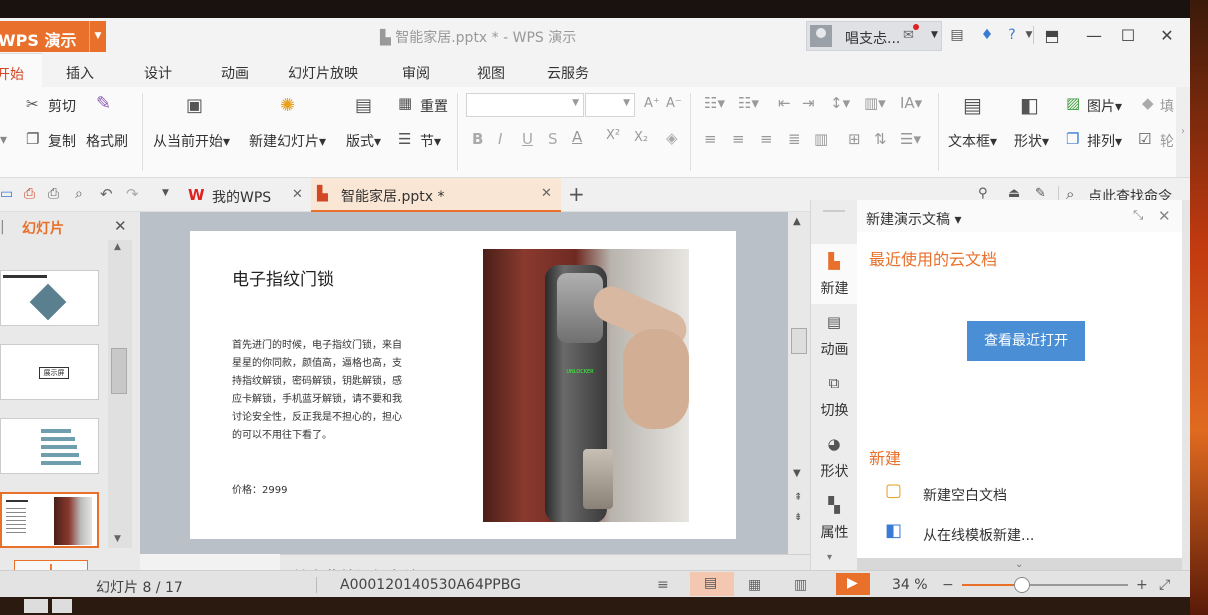 The height and width of the screenshot is (615, 1208). Describe the element at coordinates (913, 219) in the screenshot. I see `task-pane-title: 新建演示文稿 ▾` at that location.